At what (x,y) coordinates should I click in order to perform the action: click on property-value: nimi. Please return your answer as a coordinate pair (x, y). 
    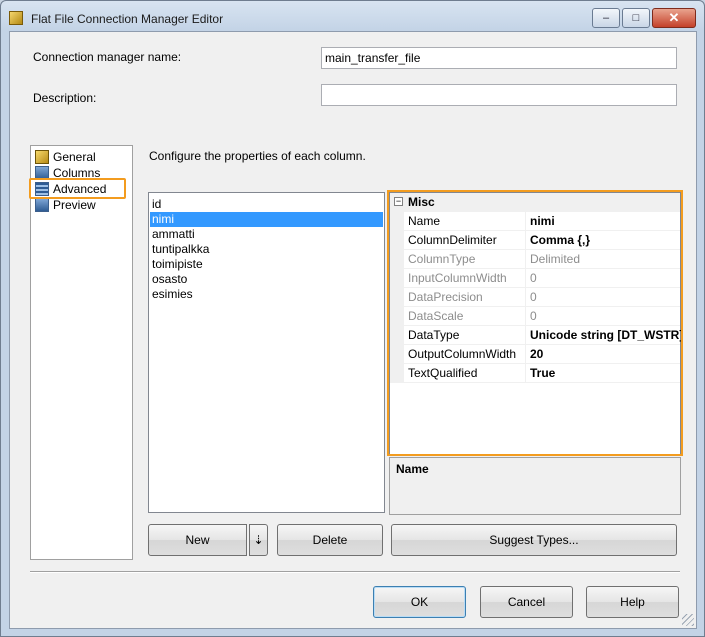
    Looking at the image, I should click on (542, 221).